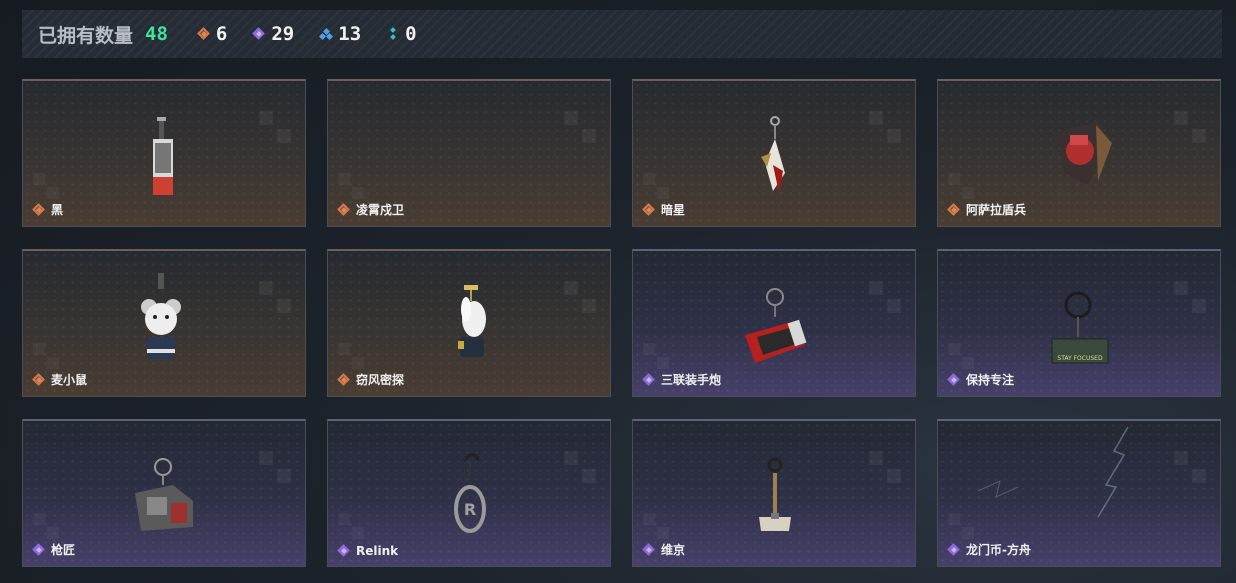 This screenshot has width=1236, height=583. Describe the element at coordinates (221, 34) in the screenshot. I see `stat-orange-value: 6` at that location.